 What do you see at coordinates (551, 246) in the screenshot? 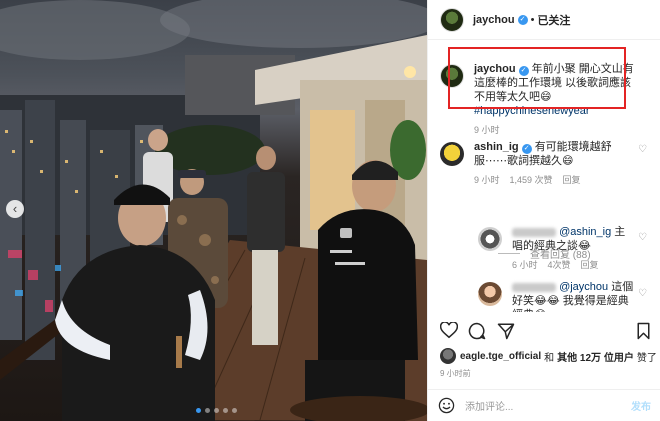
I see `reply-text-b: 唱的經典之談😂` at bounding box center [551, 246].